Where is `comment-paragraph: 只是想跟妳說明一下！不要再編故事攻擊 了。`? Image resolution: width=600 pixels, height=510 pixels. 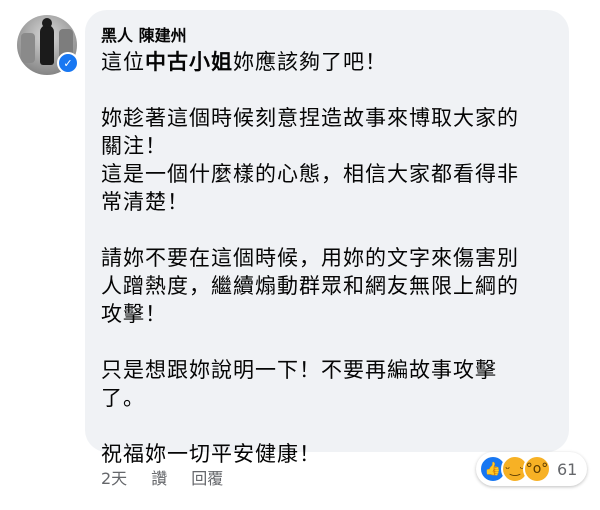 comment-paragraph: 只是想跟妳說明一下！不要再編故事攻擊 了。 is located at coordinates (299, 384).